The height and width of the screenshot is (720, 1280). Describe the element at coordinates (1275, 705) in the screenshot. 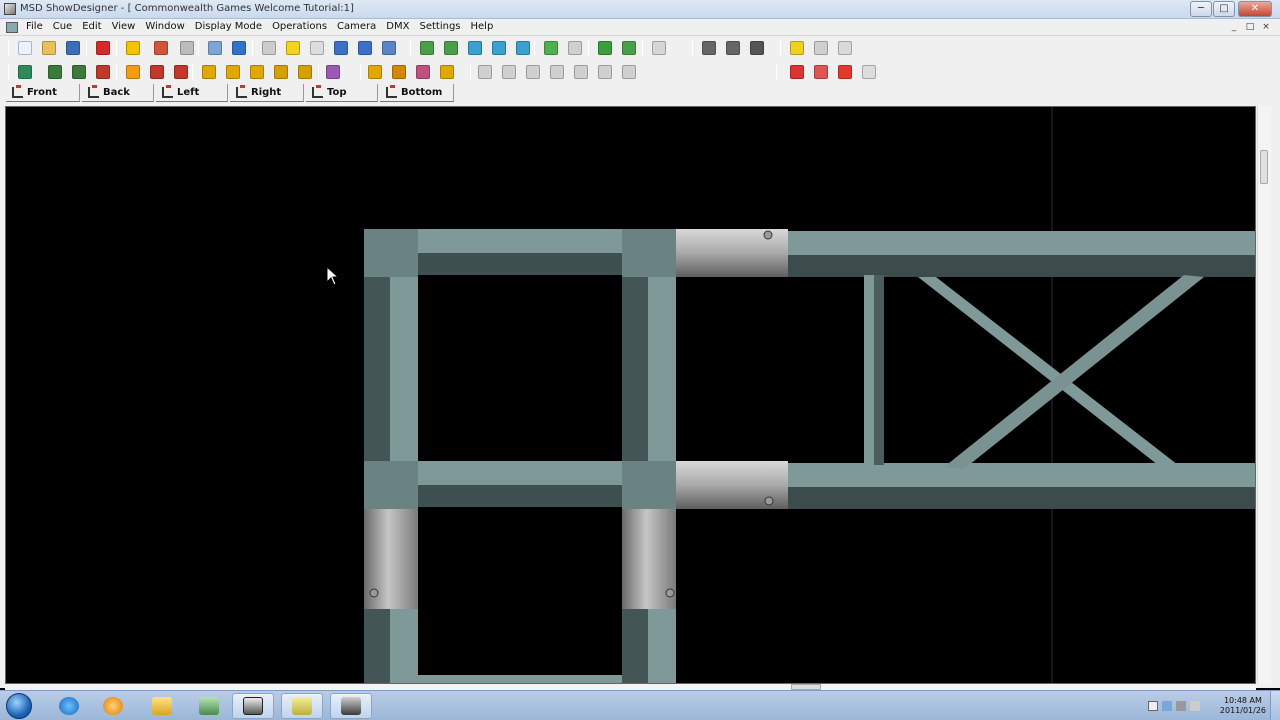

I see `show-desktop-button` at that location.